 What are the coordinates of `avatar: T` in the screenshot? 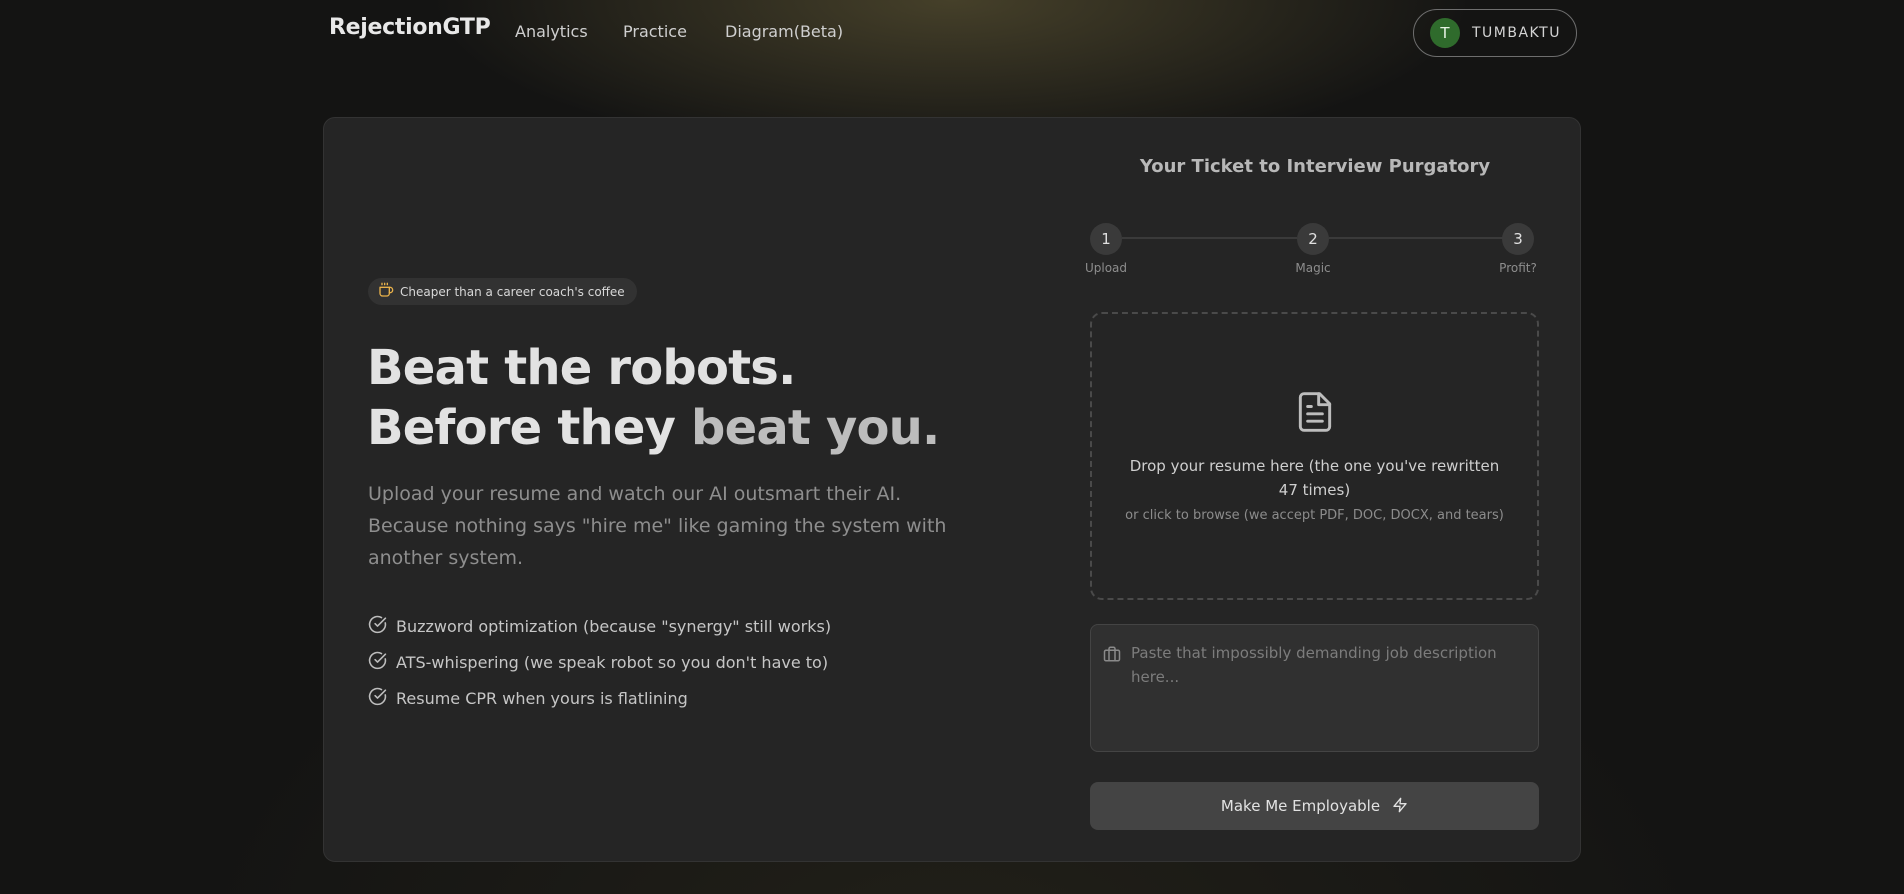 It's located at (1445, 33).